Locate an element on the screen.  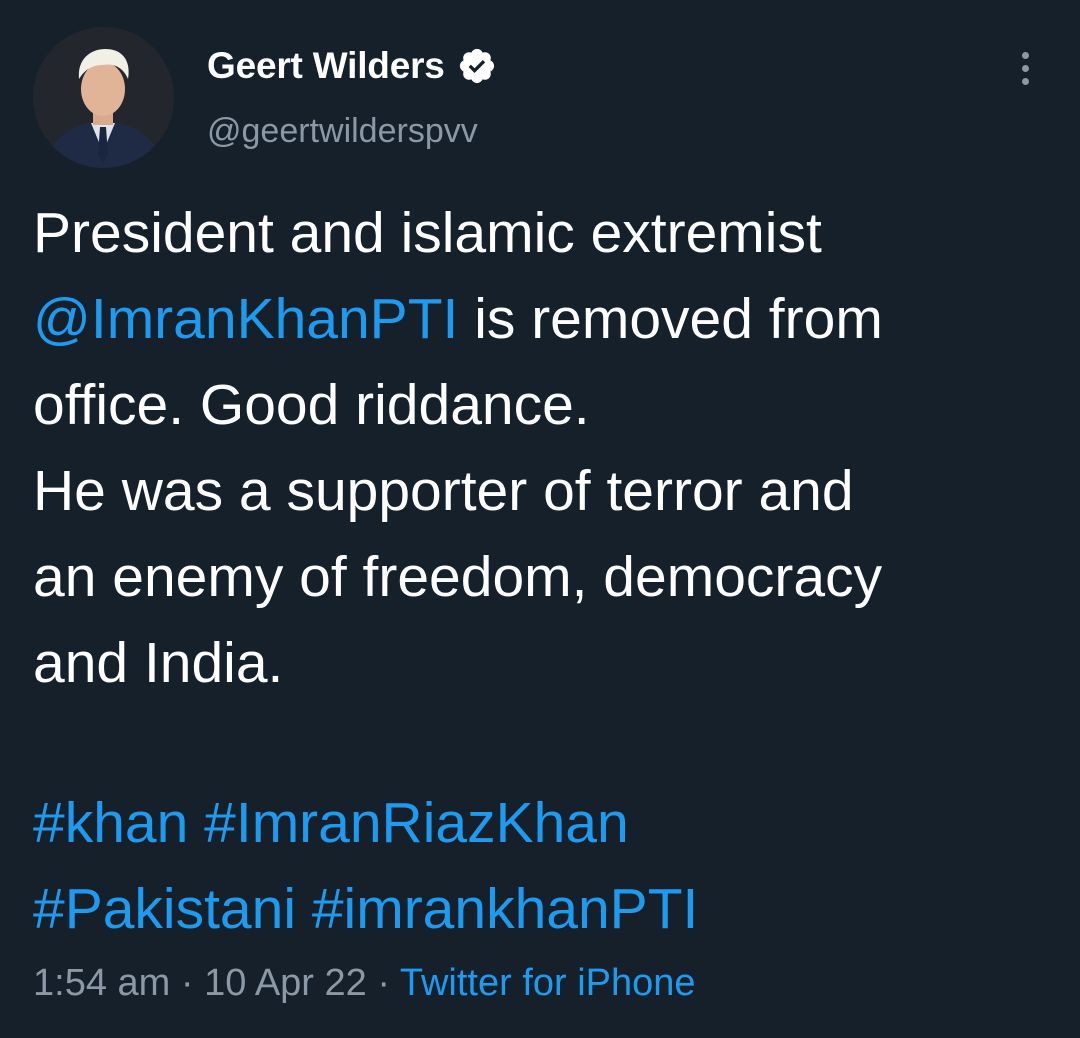
tweet-source: Twitter for iPhone is located at coordinates (548, 983).